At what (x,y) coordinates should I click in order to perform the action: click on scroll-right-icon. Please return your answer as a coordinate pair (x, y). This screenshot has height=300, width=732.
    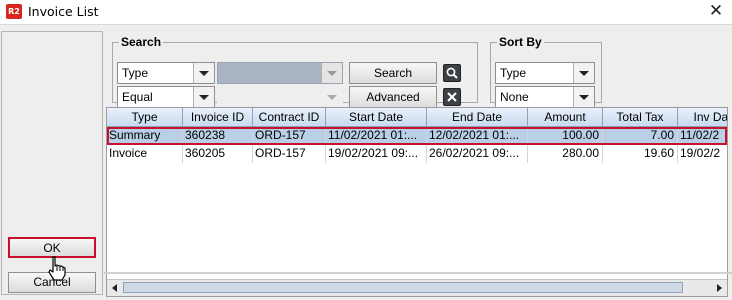
    Looking at the image, I should click on (719, 288).